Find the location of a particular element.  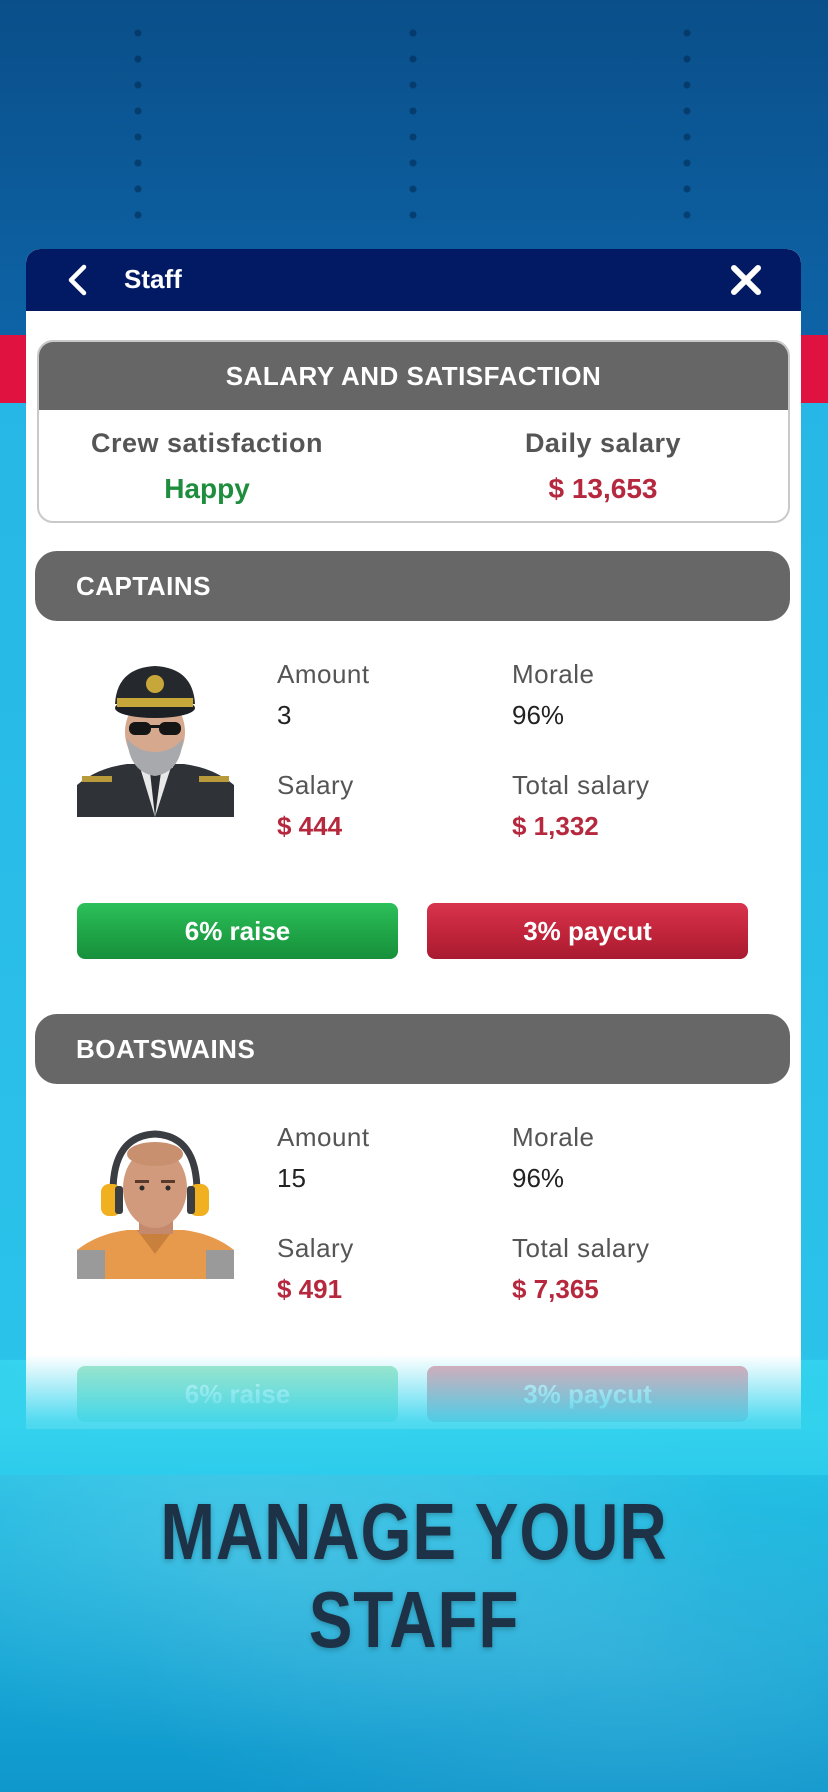

amount-value: 15 is located at coordinates (291, 1178).